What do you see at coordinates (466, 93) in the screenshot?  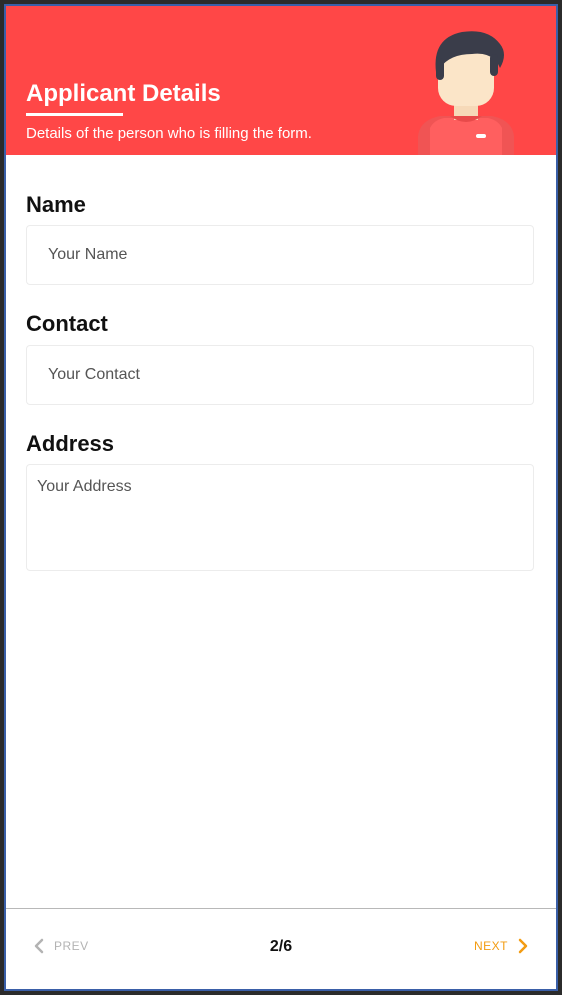 I see `person-avatar-icon` at bounding box center [466, 93].